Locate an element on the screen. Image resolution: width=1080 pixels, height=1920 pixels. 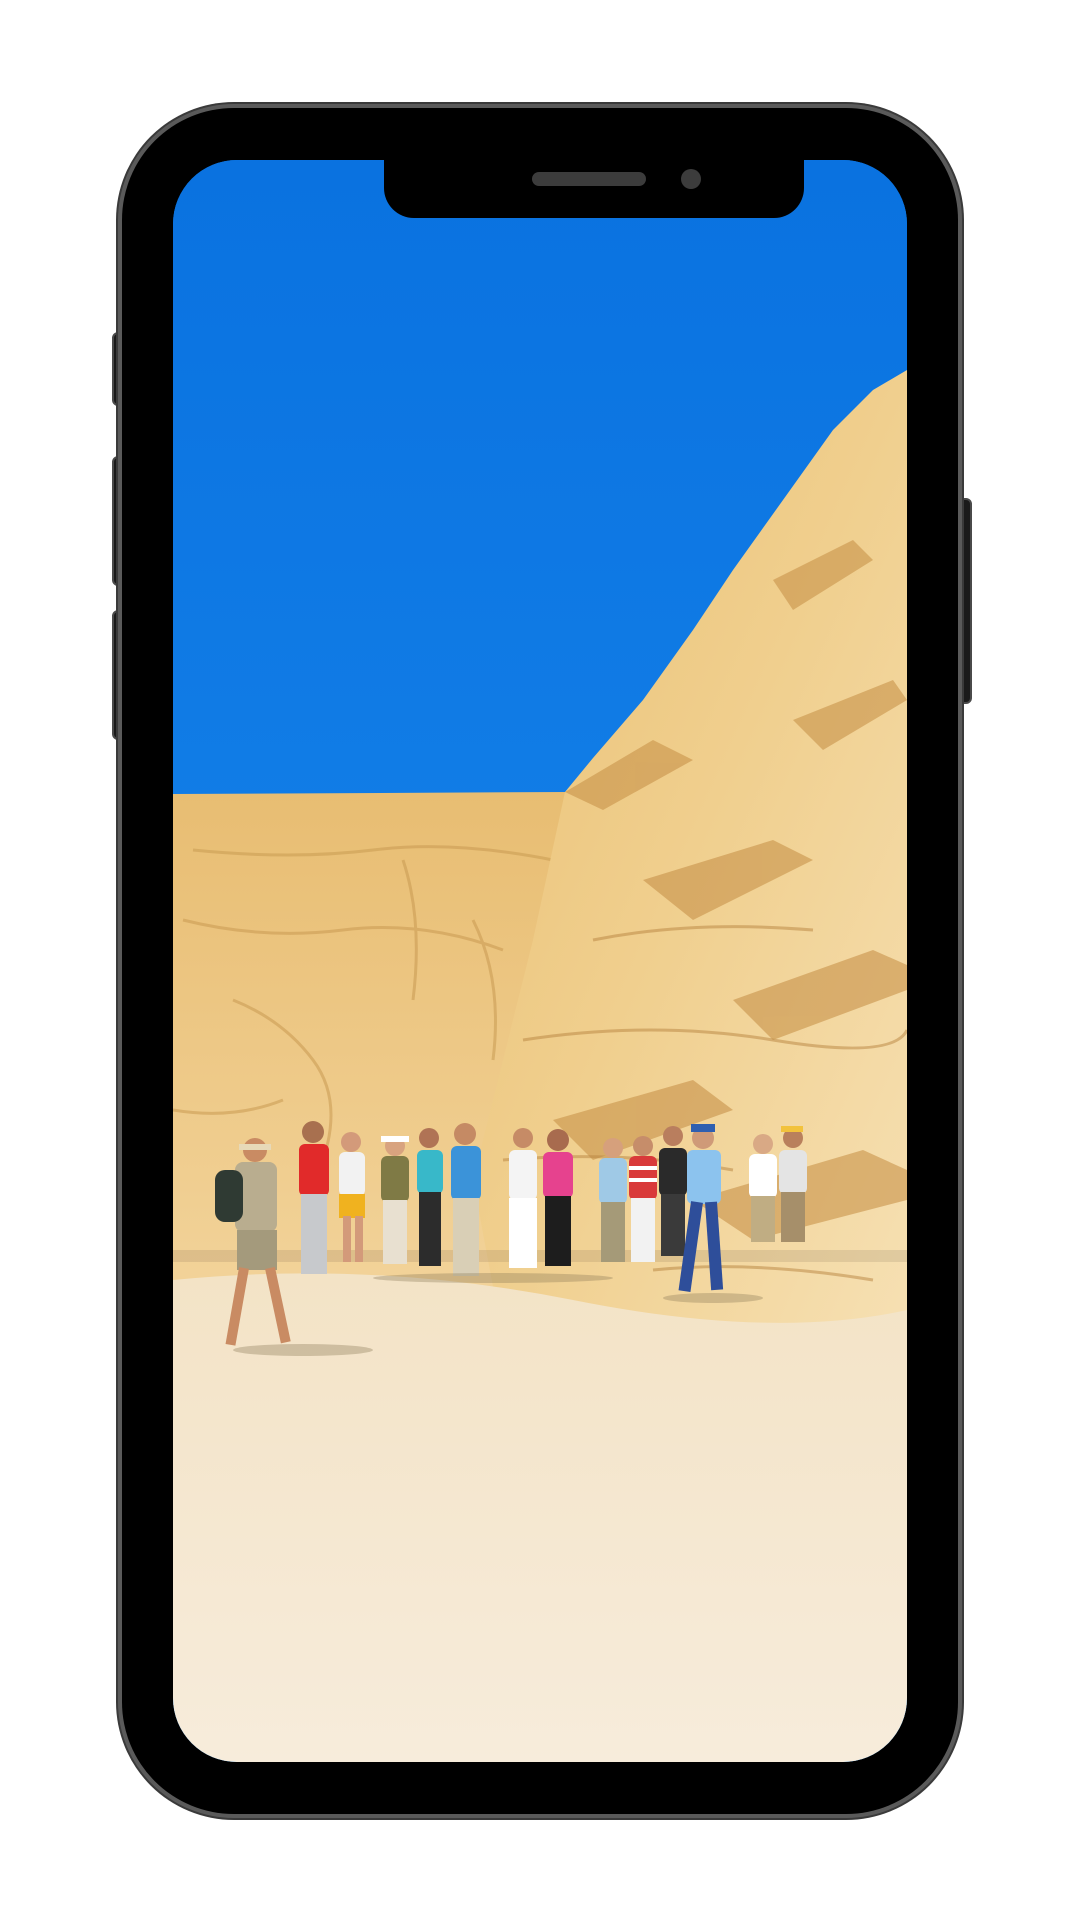
notch is located at coordinates (594, 189).